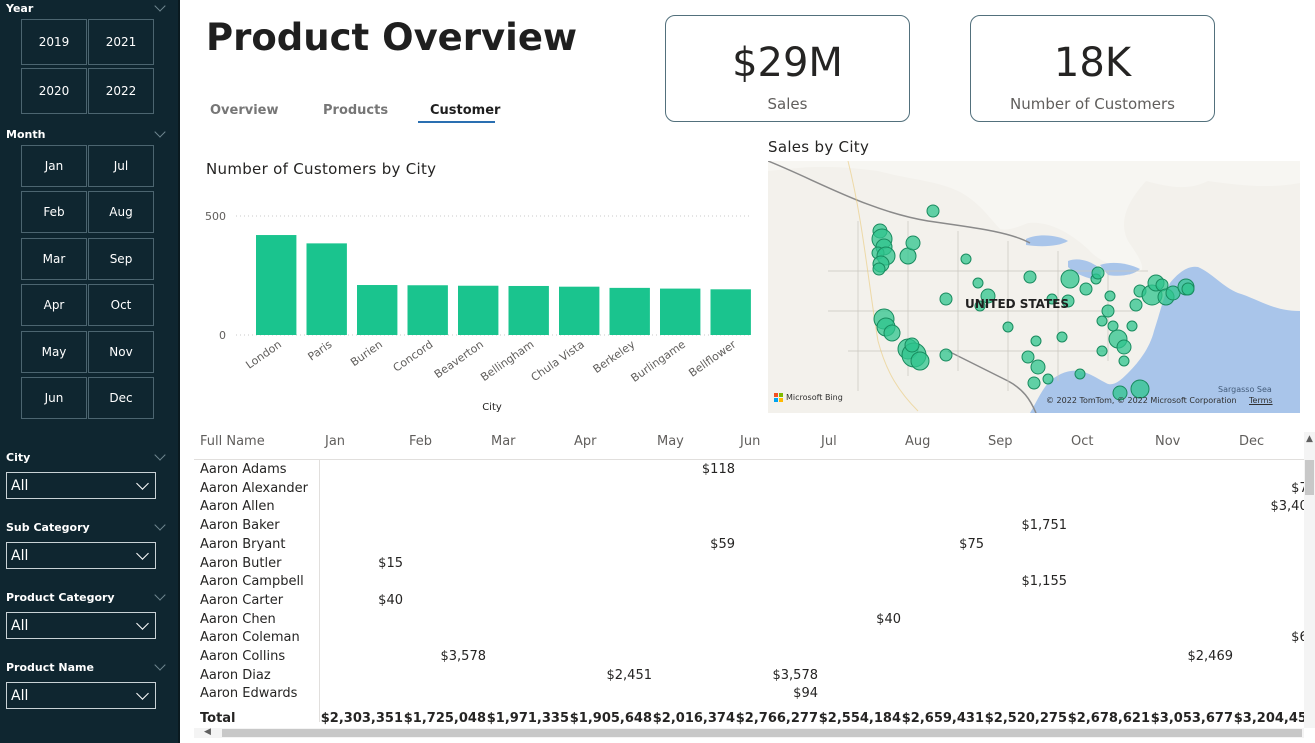 This screenshot has height=743, width=1315. Describe the element at coordinates (121, 91) in the screenshot. I see `year-2022-button: 2022` at that location.